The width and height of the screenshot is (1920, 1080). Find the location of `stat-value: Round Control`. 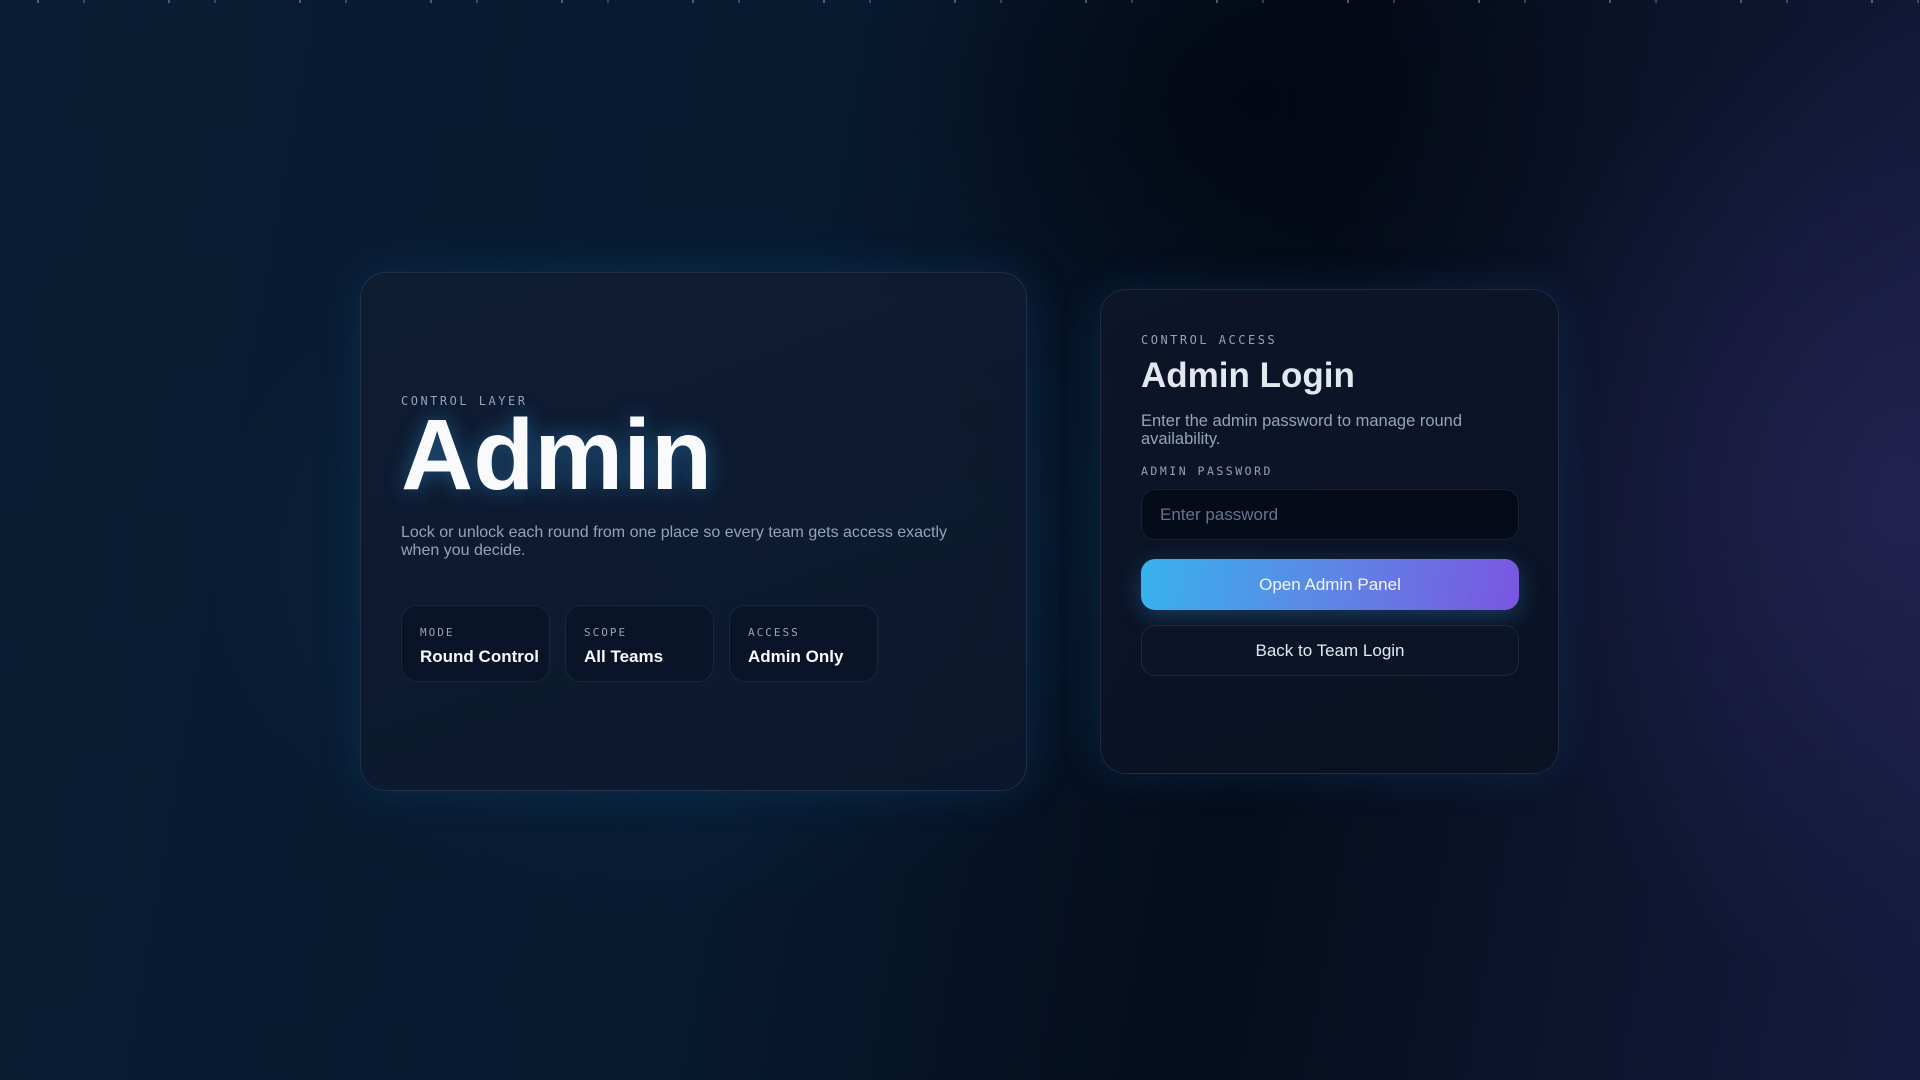

stat-value: Round Control is located at coordinates (479, 656).